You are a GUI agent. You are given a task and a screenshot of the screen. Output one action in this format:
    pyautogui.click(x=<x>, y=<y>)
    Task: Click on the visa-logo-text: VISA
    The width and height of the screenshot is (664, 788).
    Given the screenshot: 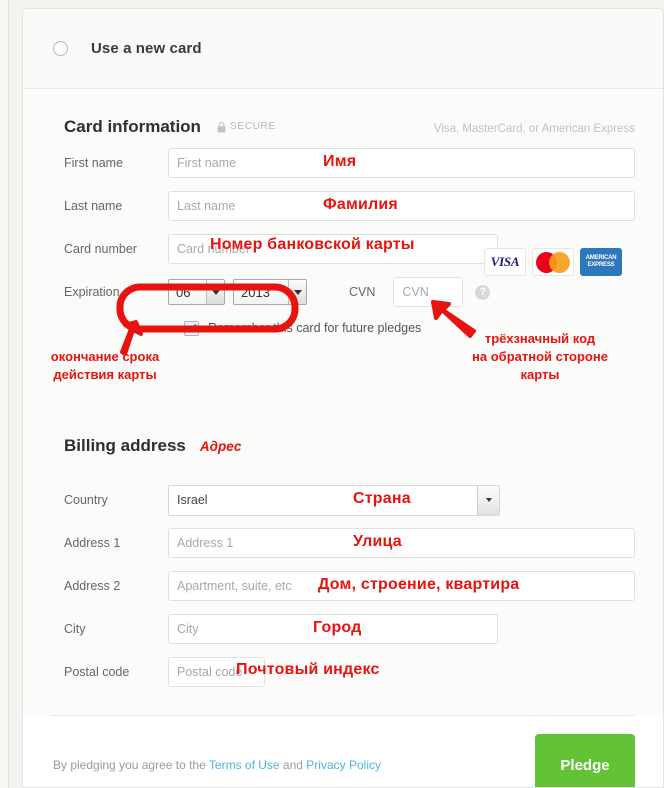 What is the action you would take?
    pyautogui.click(x=505, y=261)
    